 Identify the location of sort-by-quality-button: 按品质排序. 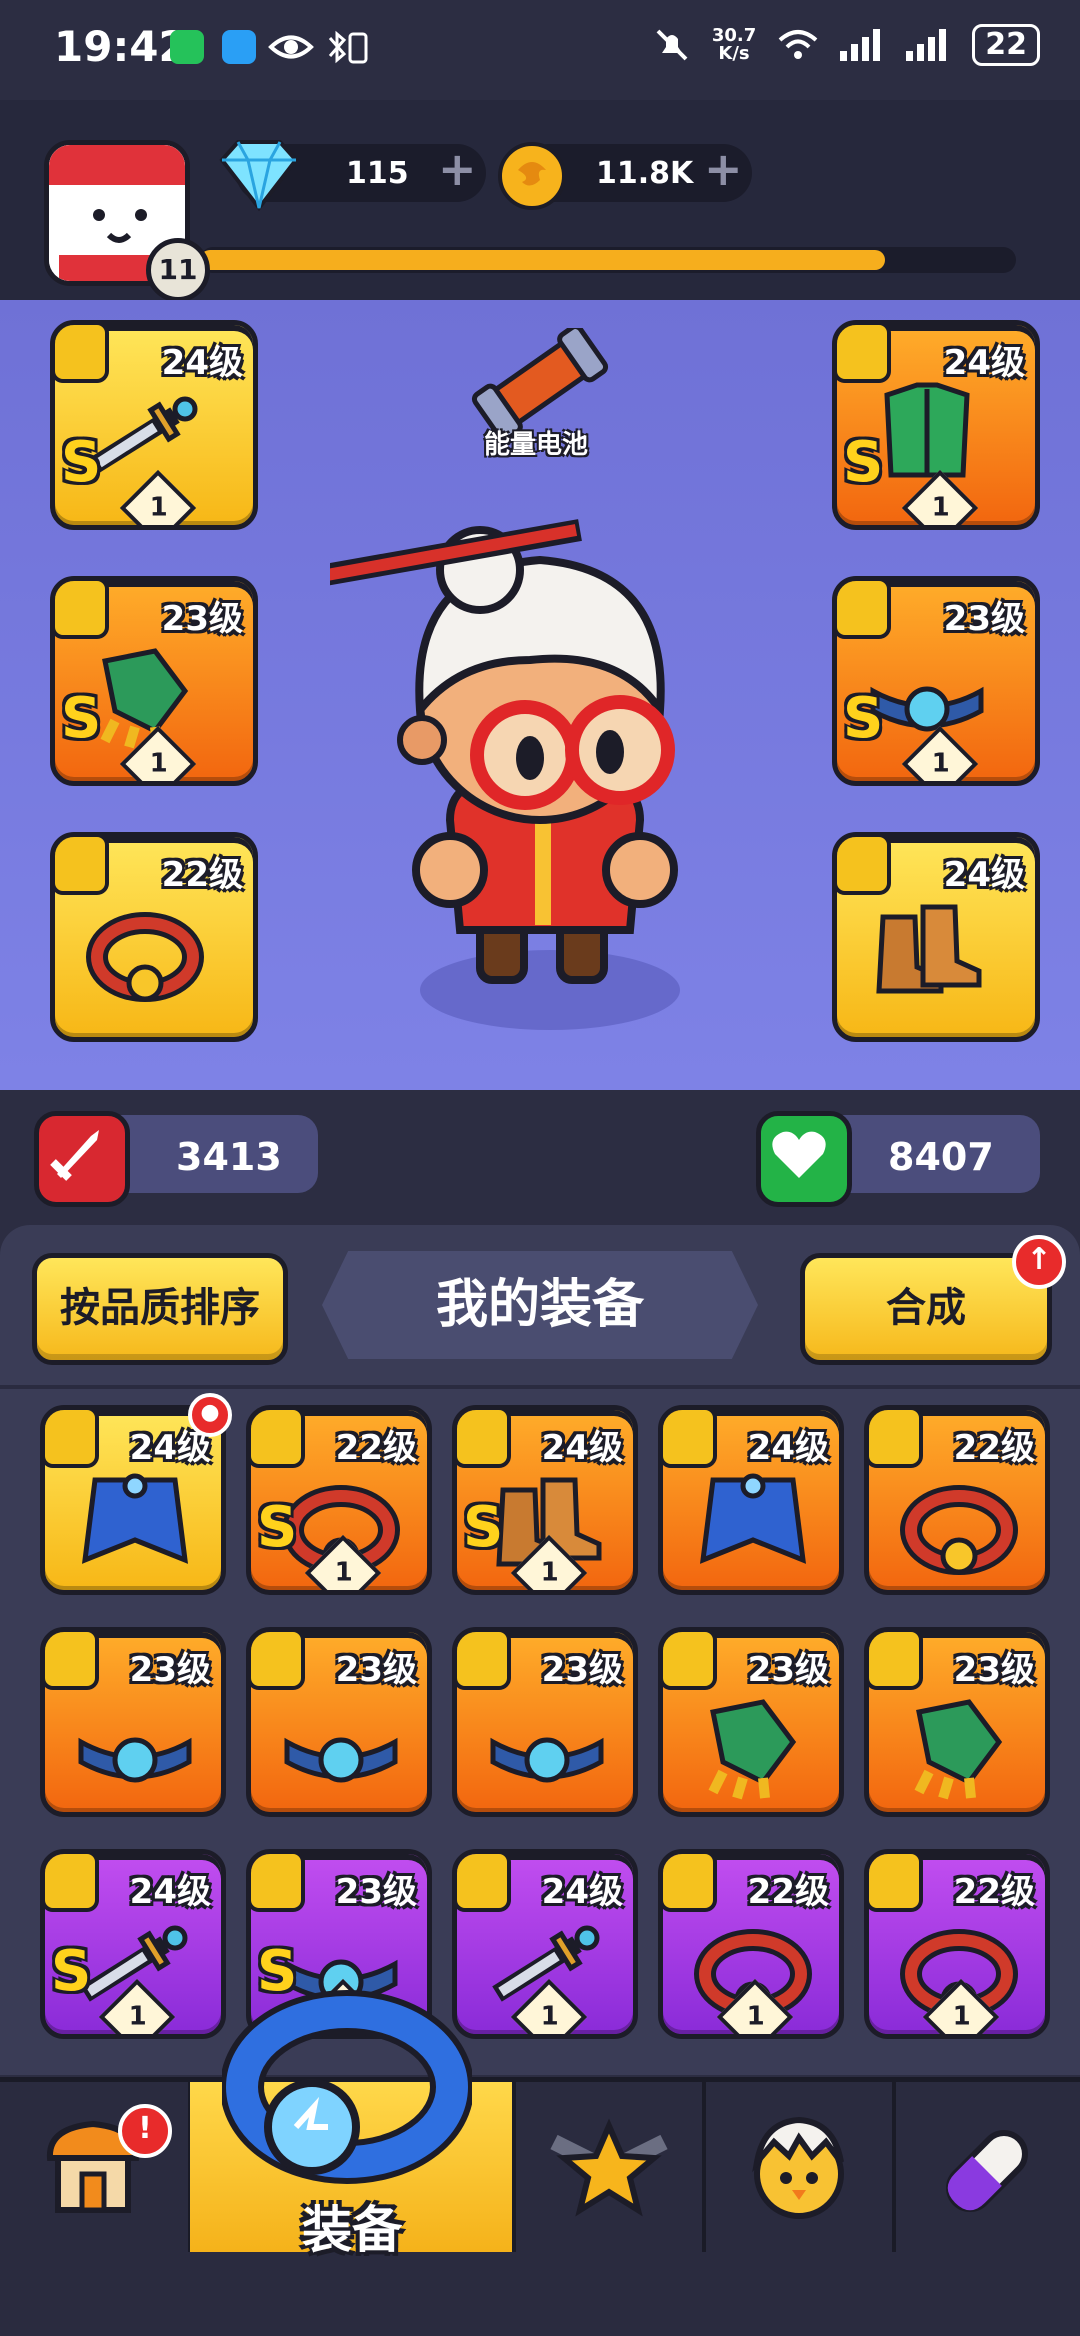
(160, 1309).